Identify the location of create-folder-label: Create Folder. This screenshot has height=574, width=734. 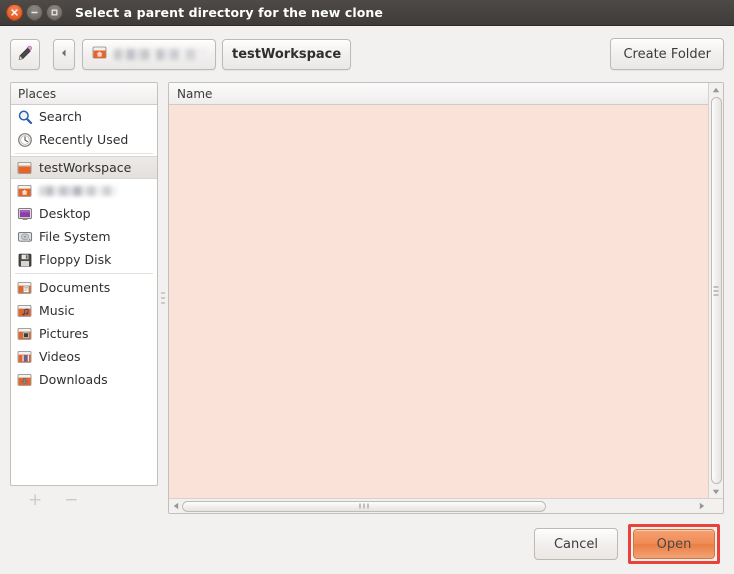
(667, 54).